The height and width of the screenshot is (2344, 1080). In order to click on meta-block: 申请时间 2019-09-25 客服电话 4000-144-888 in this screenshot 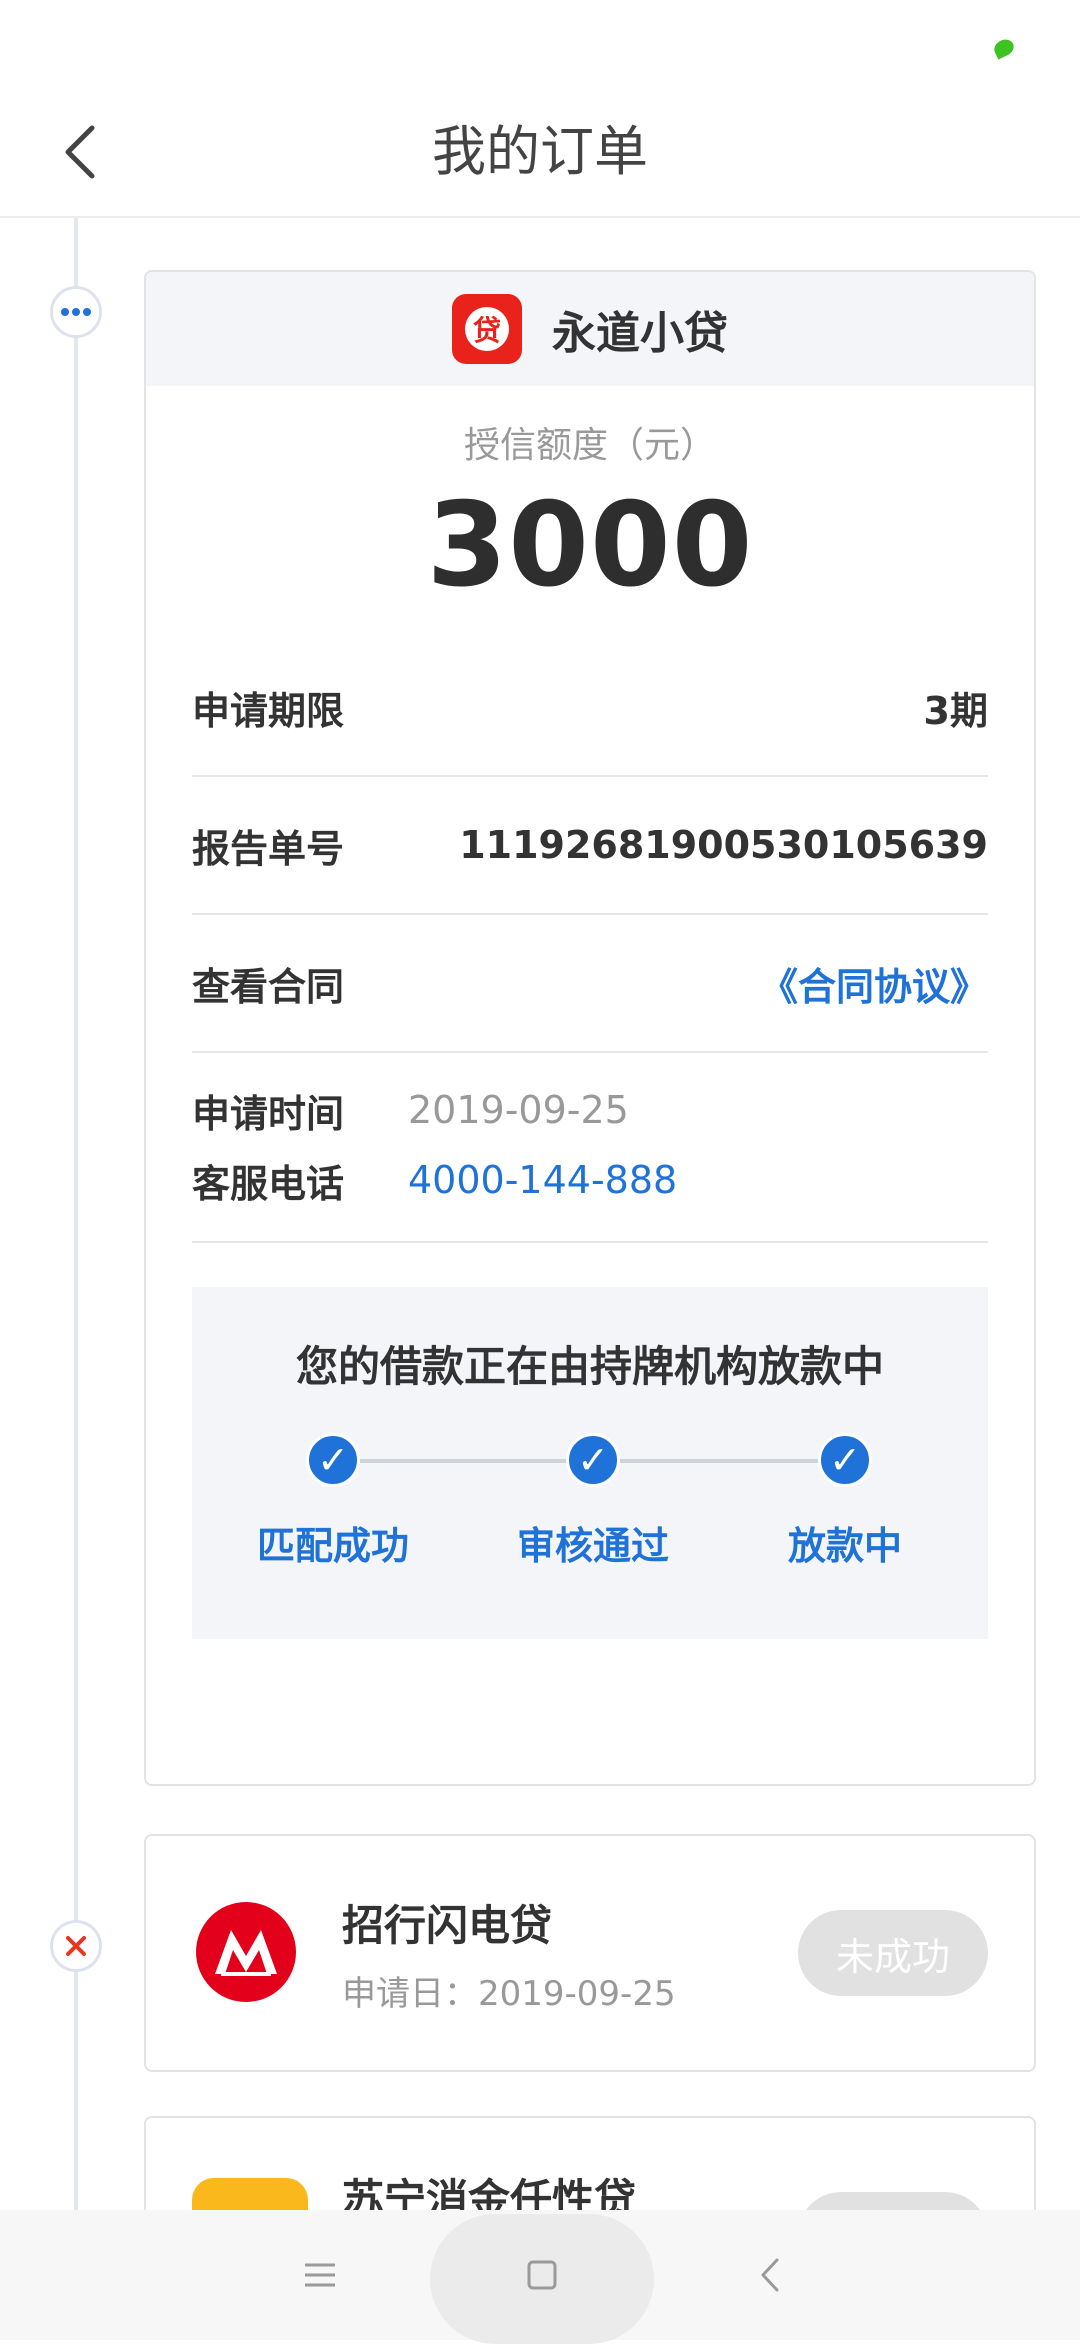, I will do `click(590, 1148)`.